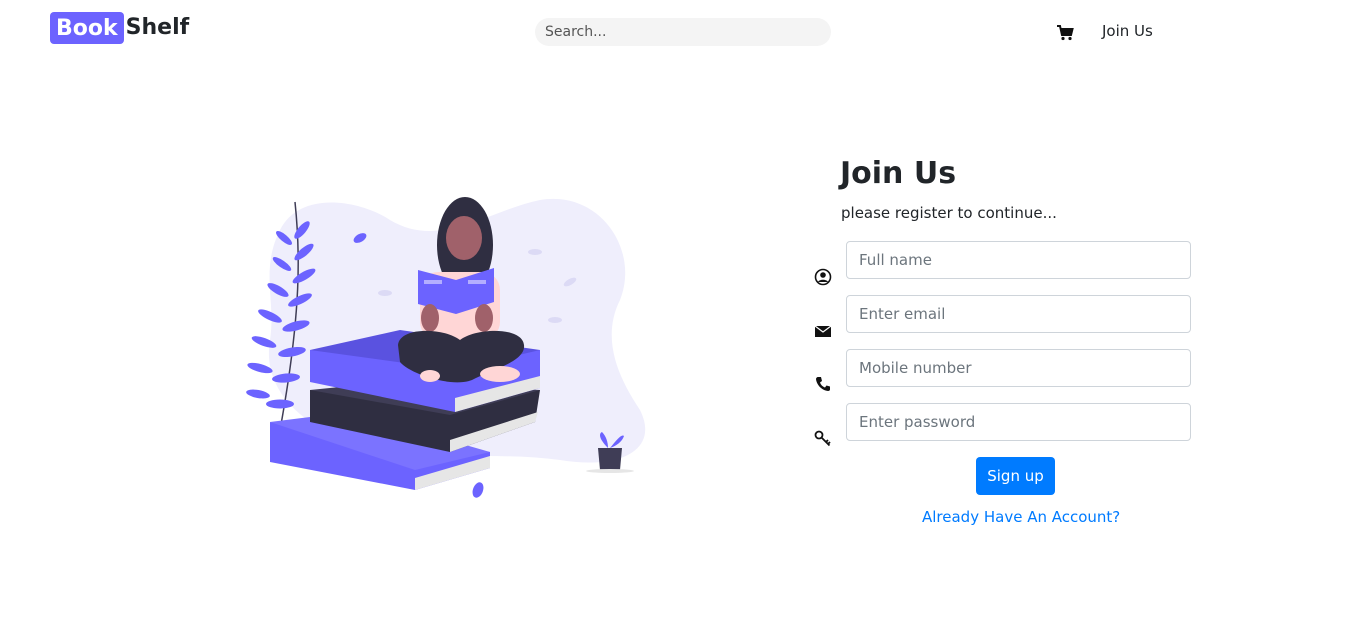  Describe the element at coordinates (1065, 33) in the screenshot. I see `shopping-cart-icon` at that location.